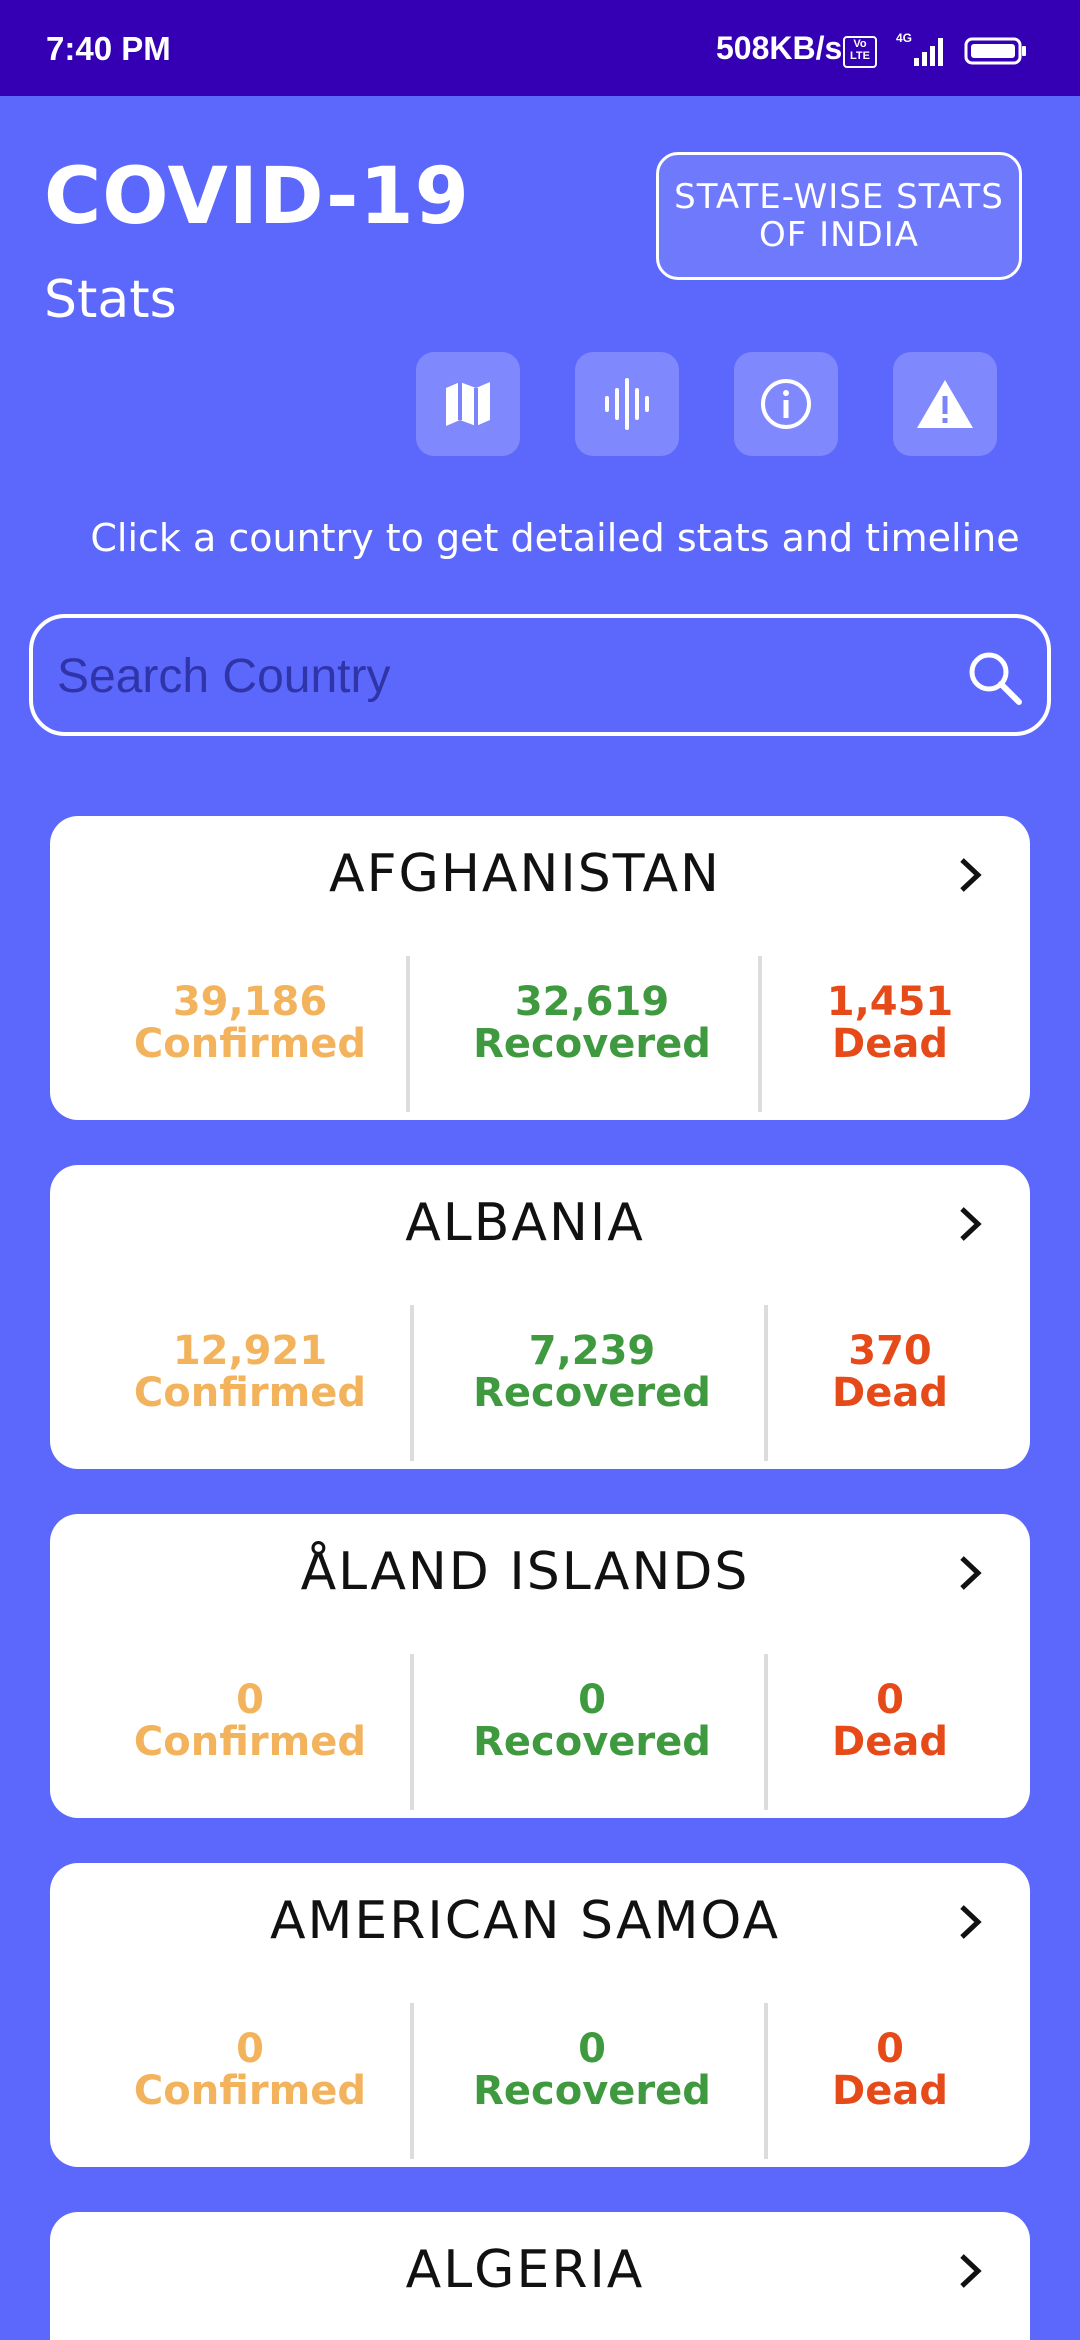 The height and width of the screenshot is (2340, 1080). I want to click on map-button, so click(468, 404).